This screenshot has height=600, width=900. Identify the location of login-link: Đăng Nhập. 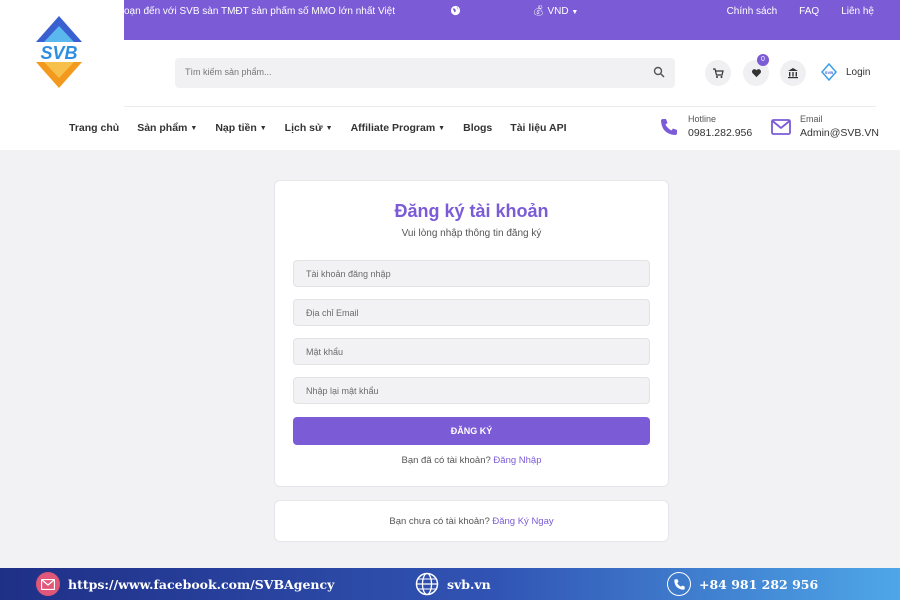
(517, 460).